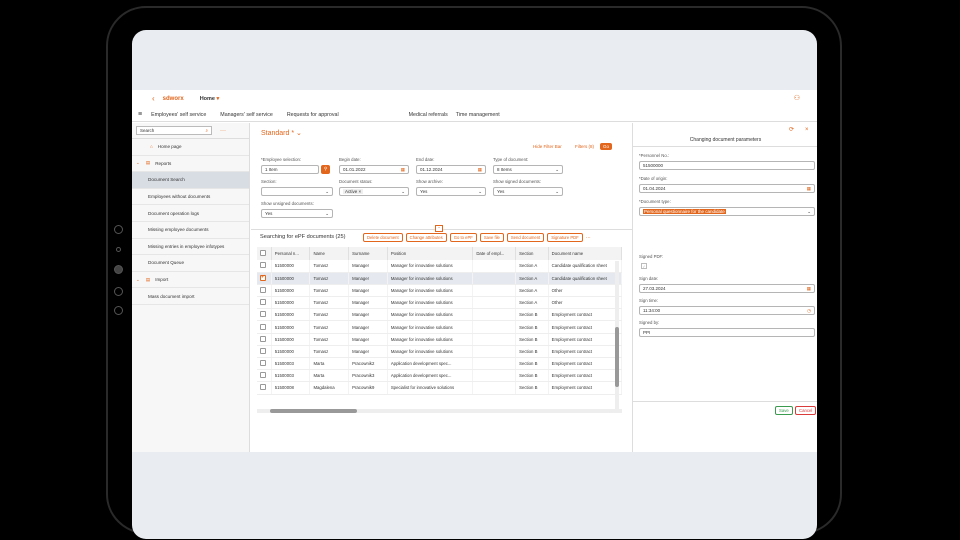 Image resolution: width=960 pixels, height=540 pixels. I want to click on sidebar-item: ⌂ Home page, so click(190, 147).